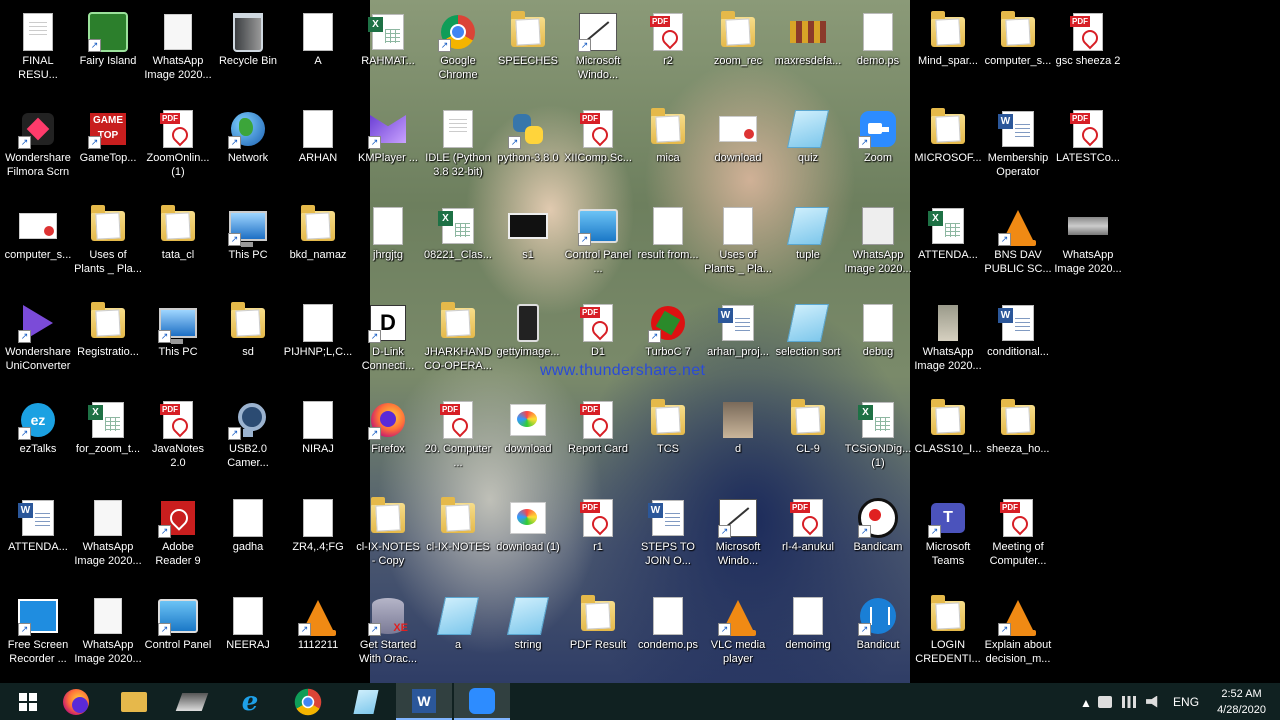 The height and width of the screenshot is (720, 1280). What do you see at coordinates (178, 440) in the screenshot?
I see `desktop-icon: JavaNotes 2.0` at bounding box center [178, 440].